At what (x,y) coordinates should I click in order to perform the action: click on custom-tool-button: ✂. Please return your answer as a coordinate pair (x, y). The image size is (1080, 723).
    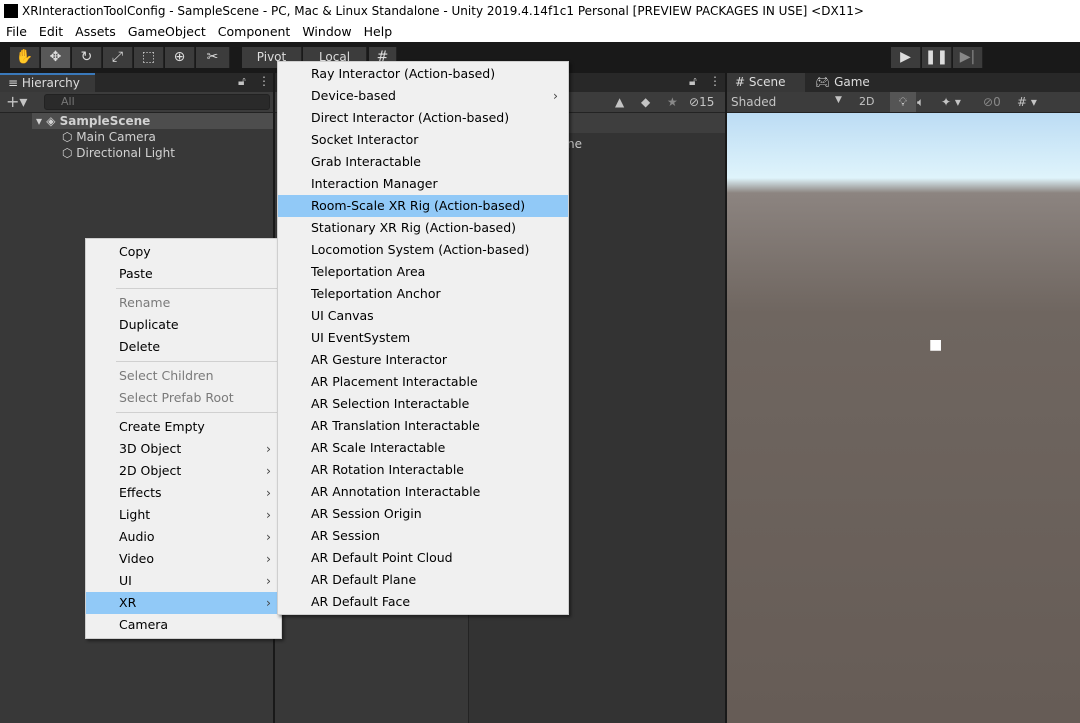
    Looking at the image, I should click on (213, 57).